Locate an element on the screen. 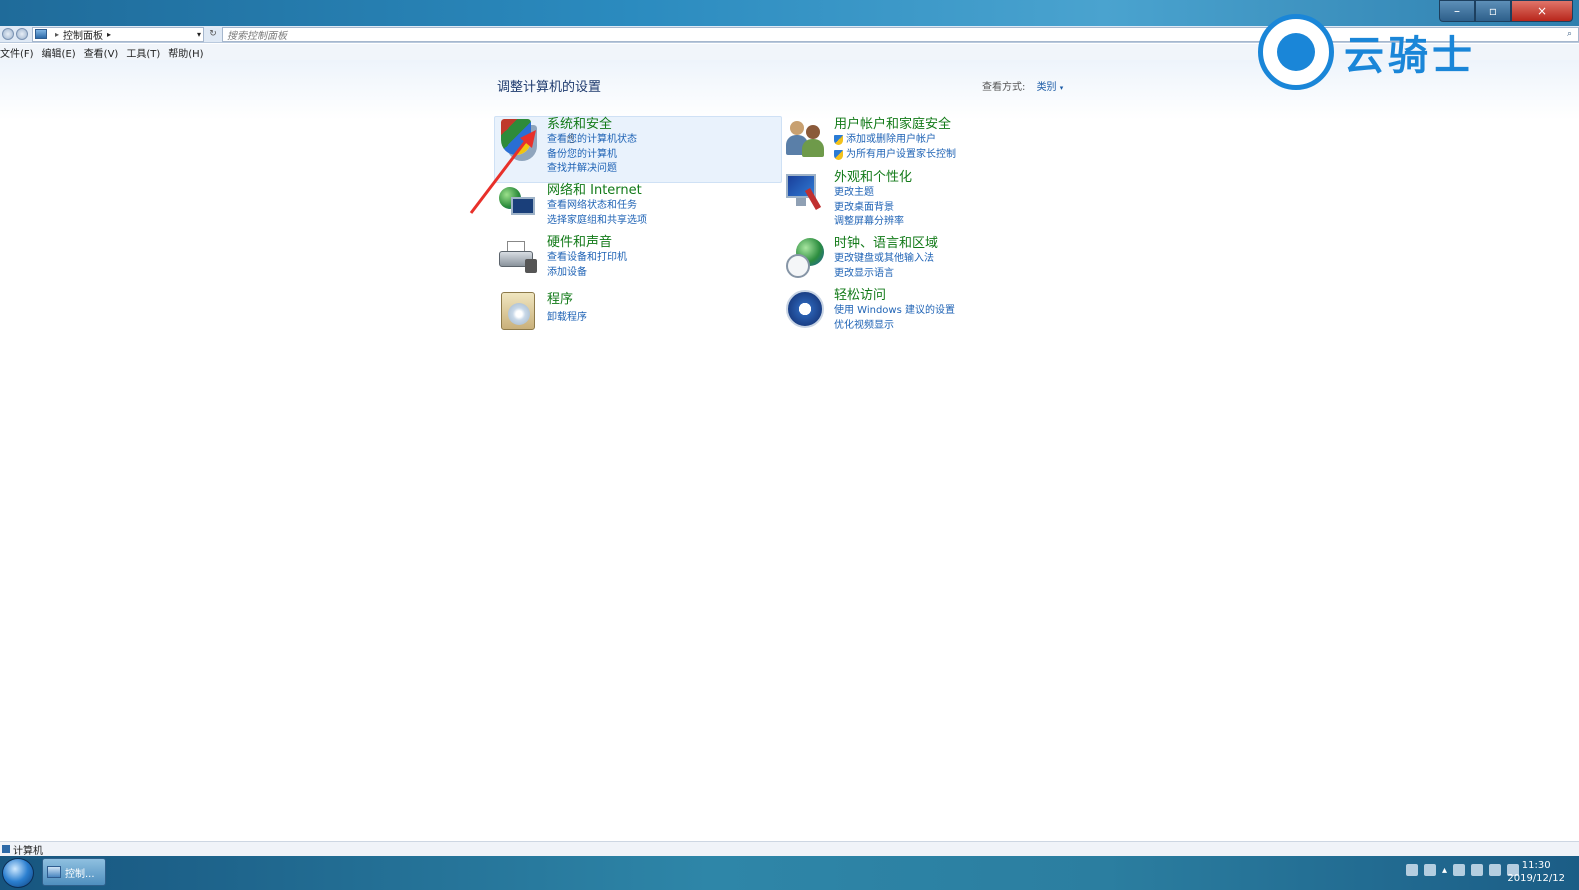  page-title: 调整计算机的设置 is located at coordinates (549, 87).